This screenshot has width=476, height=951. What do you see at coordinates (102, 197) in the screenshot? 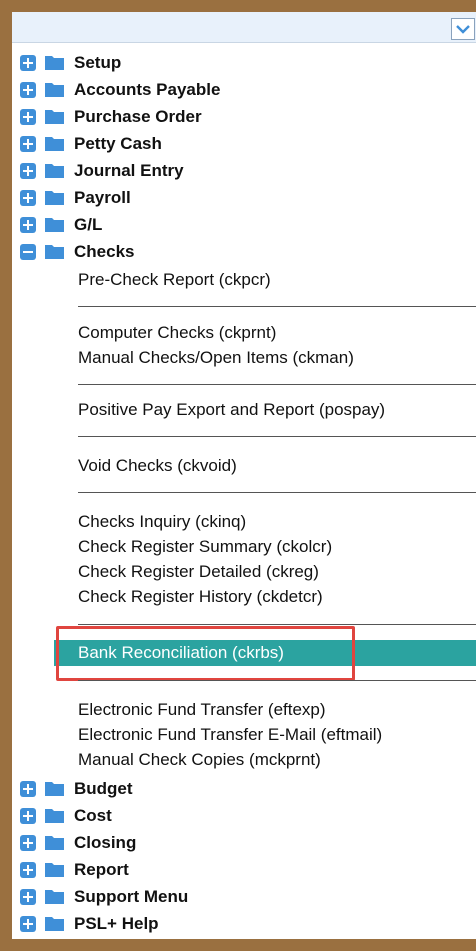
I see `tree-node-label: Payroll` at bounding box center [102, 197].